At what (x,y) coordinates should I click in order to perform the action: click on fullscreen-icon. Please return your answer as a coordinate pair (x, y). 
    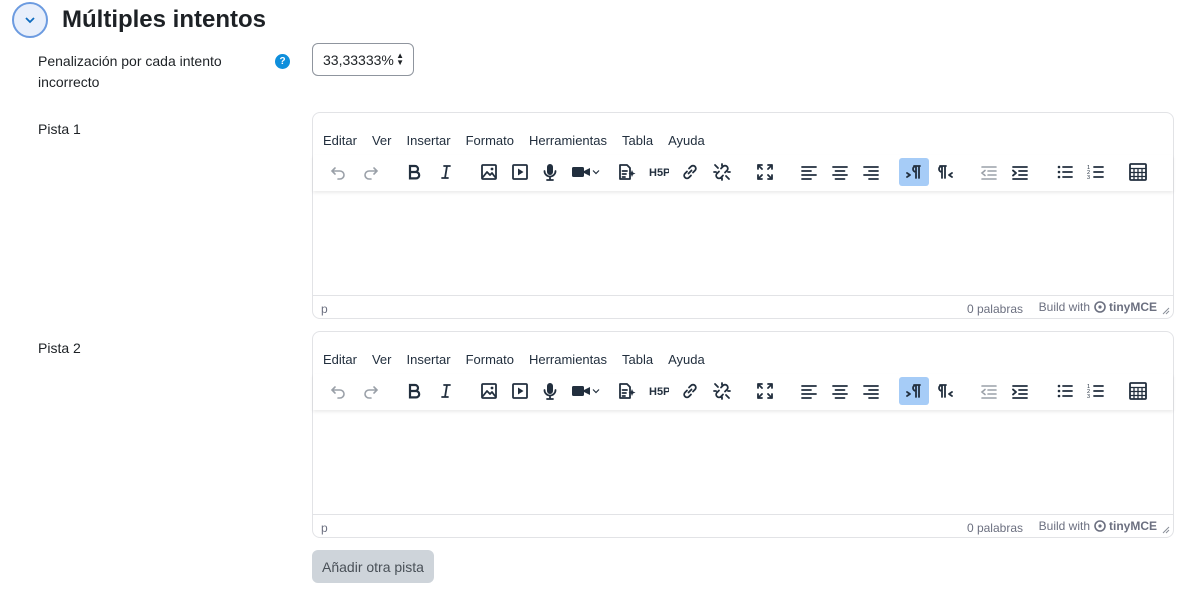
    Looking at the image, I should click on (765, 172).